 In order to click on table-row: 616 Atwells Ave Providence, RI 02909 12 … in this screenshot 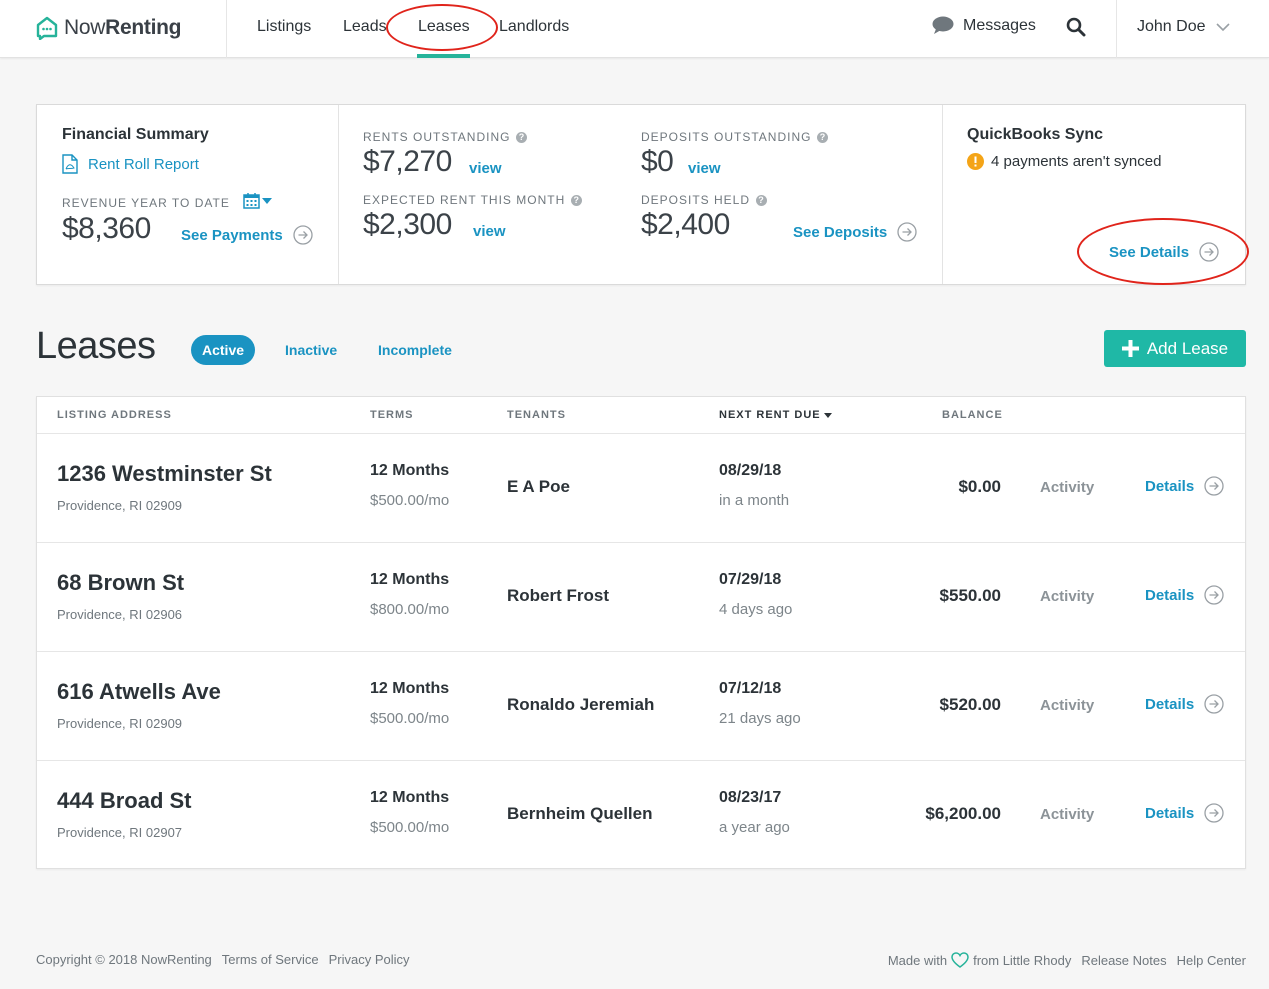, I will do `click(641, 705)`.